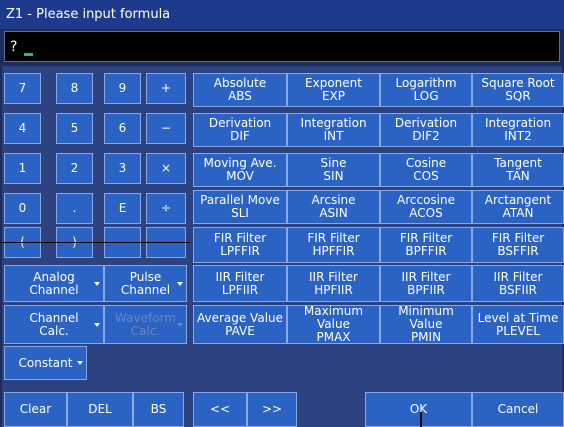  Describe the element at coordinates (122, 168) in the screenshot. I see `key-3: 3` at that location.